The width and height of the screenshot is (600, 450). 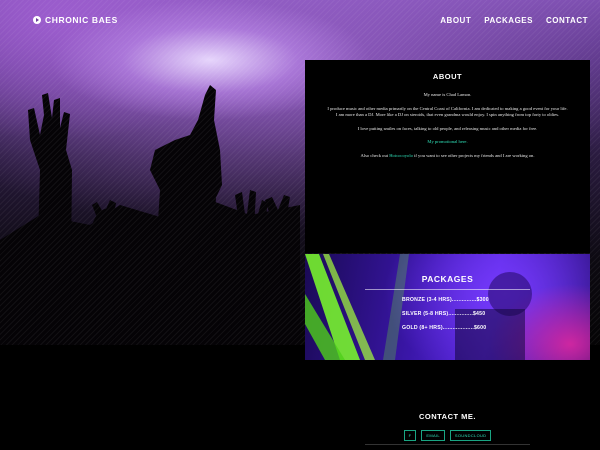 What do you see at coordinates (447, 94) in the screenshot?
I see `about-intro: My name is Chad Lamon.` at bounding box center [447, 94].